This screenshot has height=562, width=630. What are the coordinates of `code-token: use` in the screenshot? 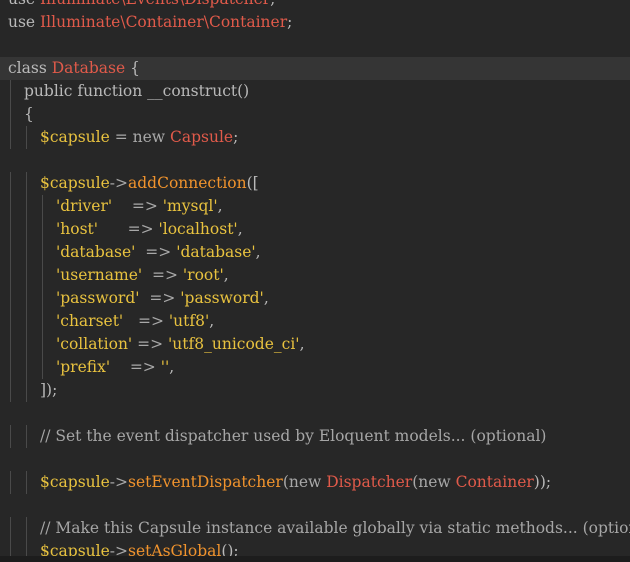 It's located at (24, 4).